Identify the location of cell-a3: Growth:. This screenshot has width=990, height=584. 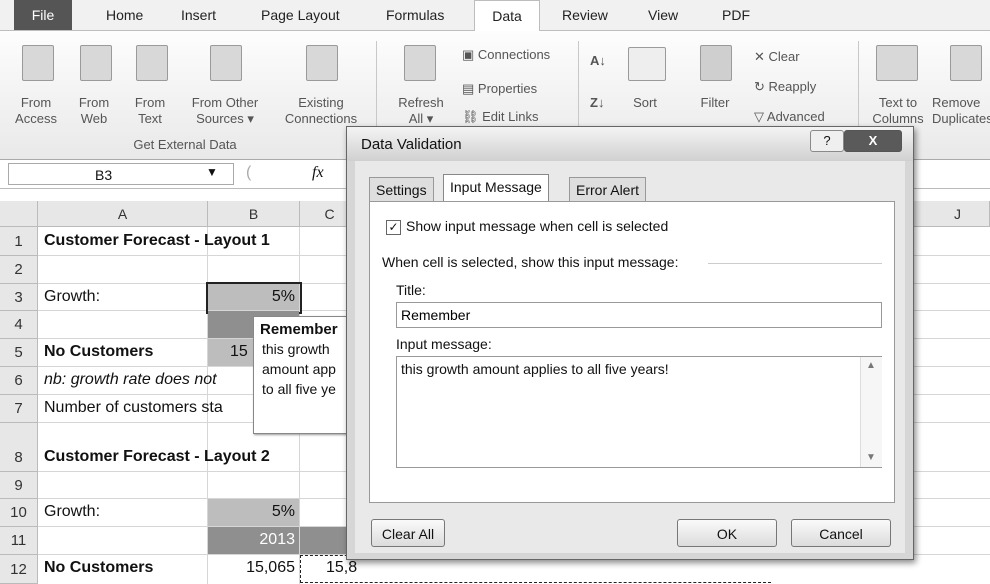
(72, 297).